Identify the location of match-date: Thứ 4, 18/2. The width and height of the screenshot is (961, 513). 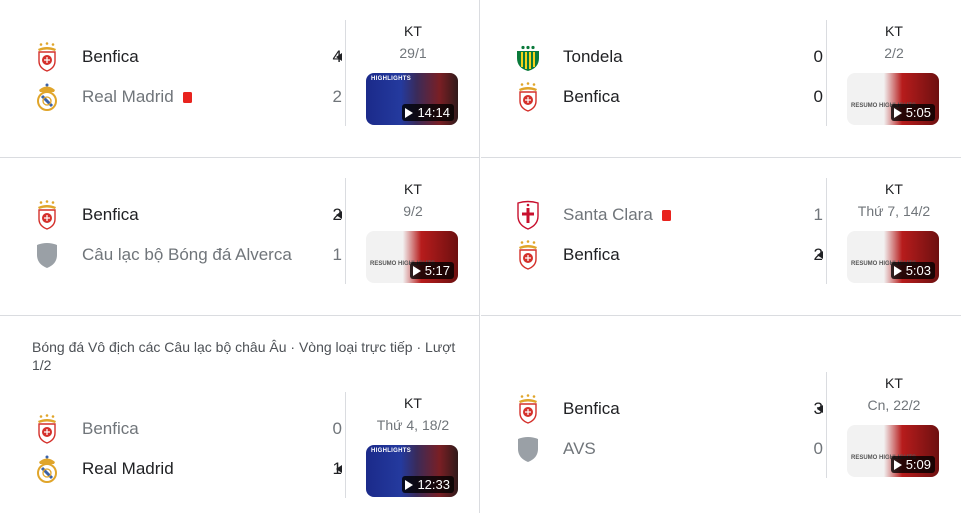
(413, 425).